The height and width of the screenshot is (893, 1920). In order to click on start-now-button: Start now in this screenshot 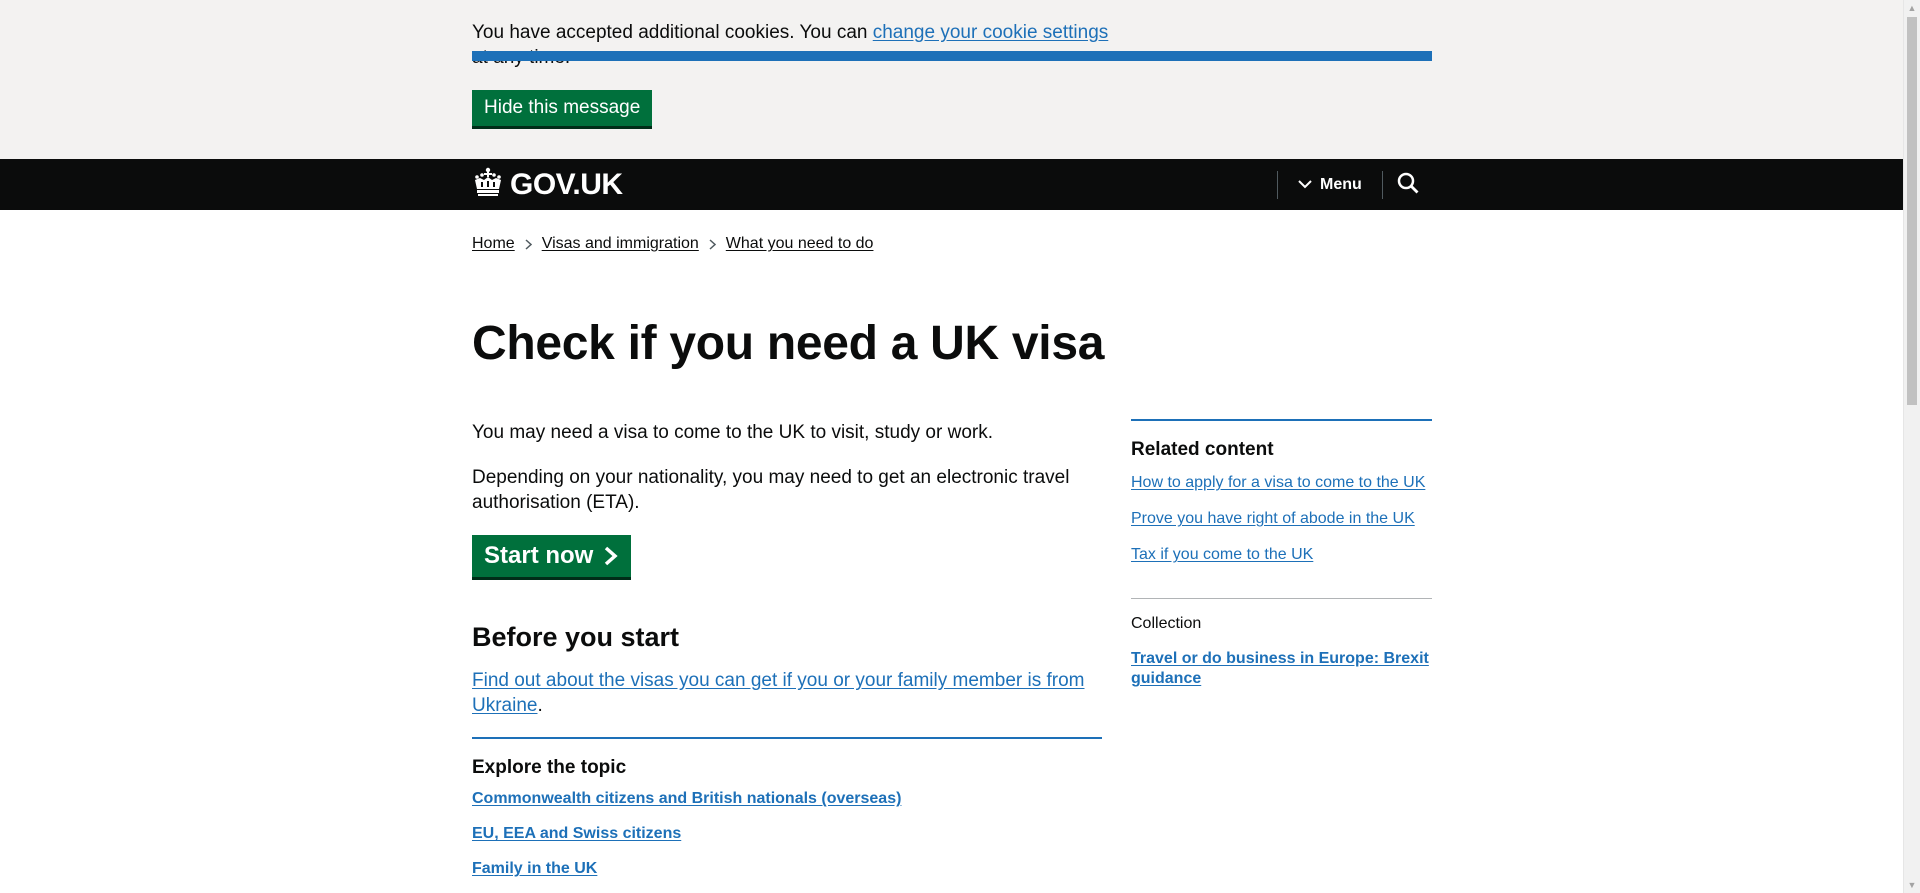, I will do `click(552, 556)`.